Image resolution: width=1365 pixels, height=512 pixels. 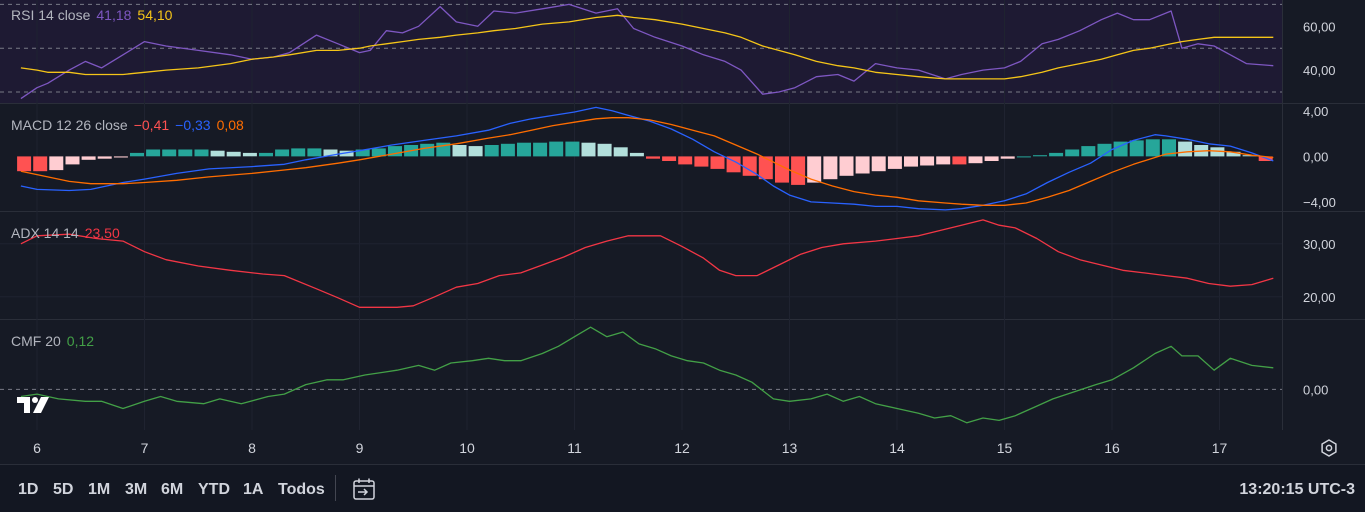 I want to click on time-axis-label: 7, so click(x=145, y=448).